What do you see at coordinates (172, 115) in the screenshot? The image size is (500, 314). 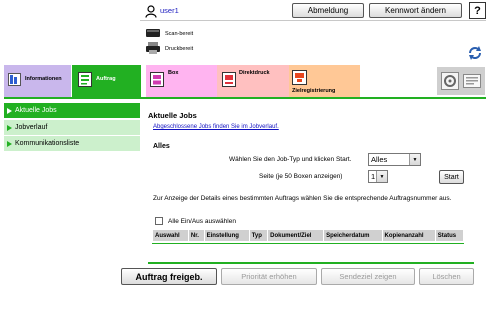 I see `page-title: Aktuelle Jobs` at bounding box center [172, 115].